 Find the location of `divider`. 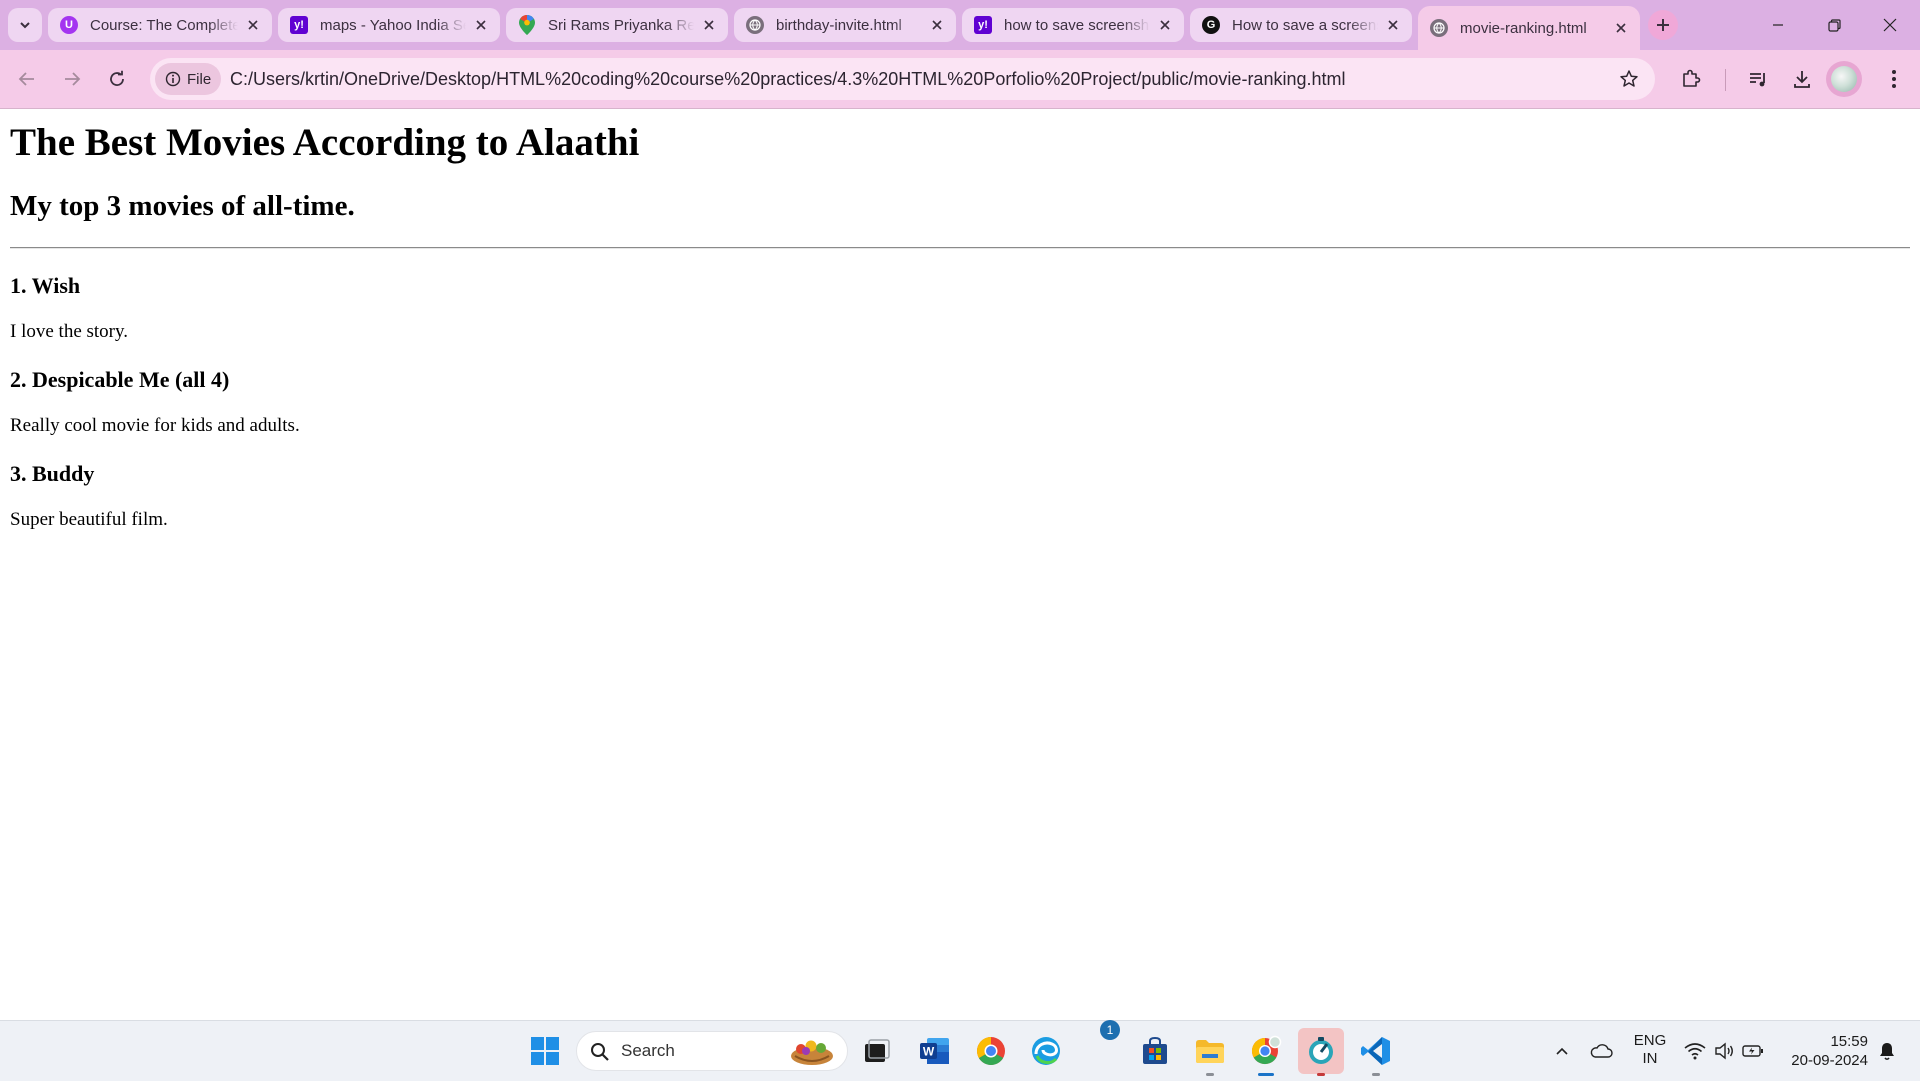

divider is located at coordinates (960, 248).